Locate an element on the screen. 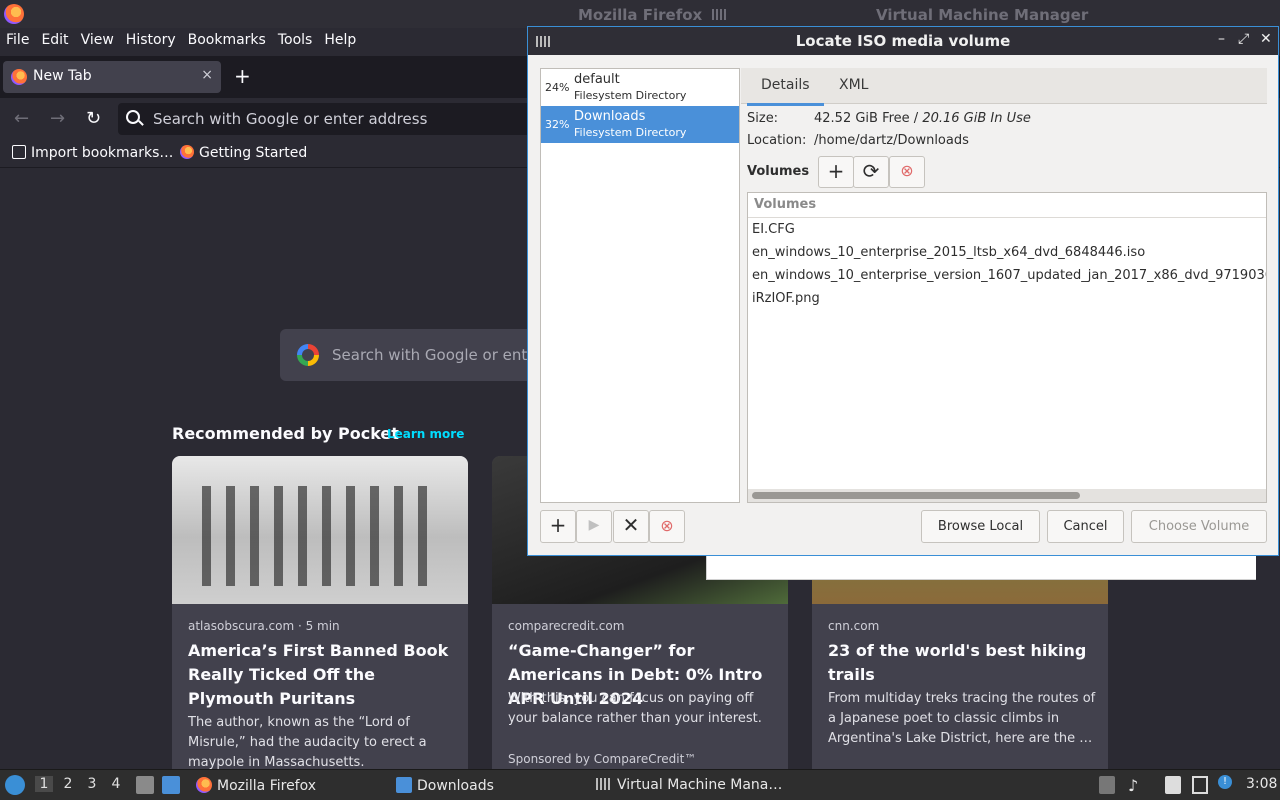 This screenshot has width=1280, height=800. add-volume-button: + is located at coordinates (836, 172).